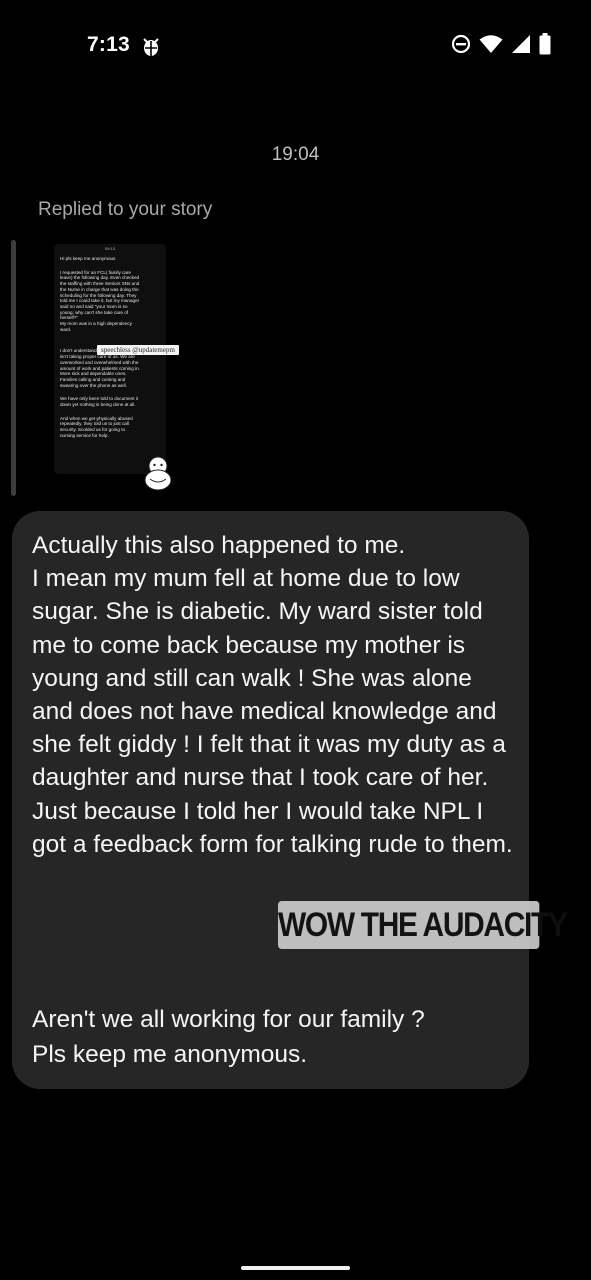  I want to click on status-bar: 7:13, so click(295, 46).